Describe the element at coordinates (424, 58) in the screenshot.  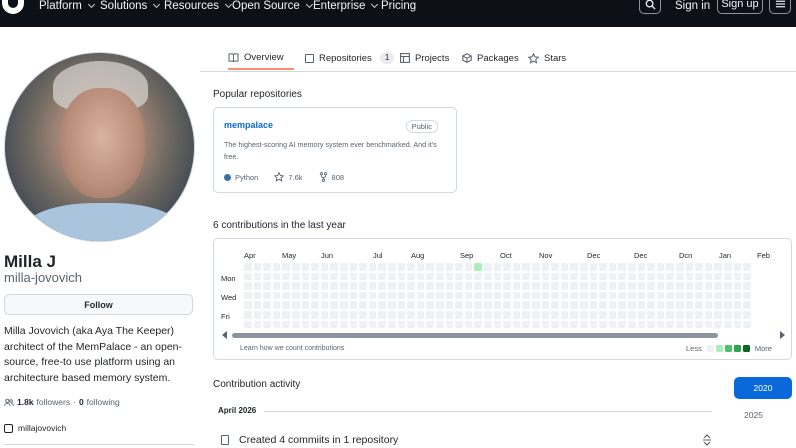
I see `tab-projects: Projects` at that location.